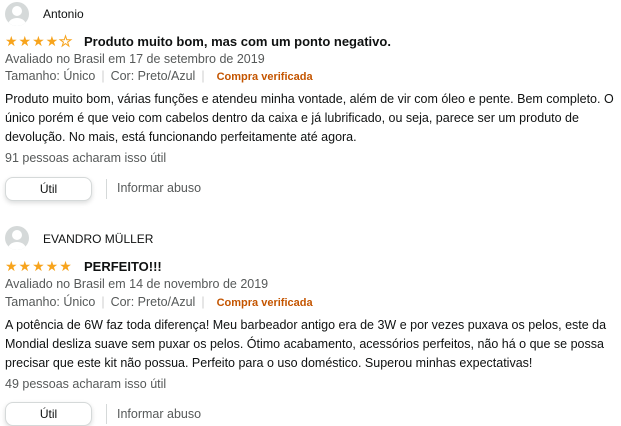  I want to click on reviewer-name: Antonio, so click(63, 14).